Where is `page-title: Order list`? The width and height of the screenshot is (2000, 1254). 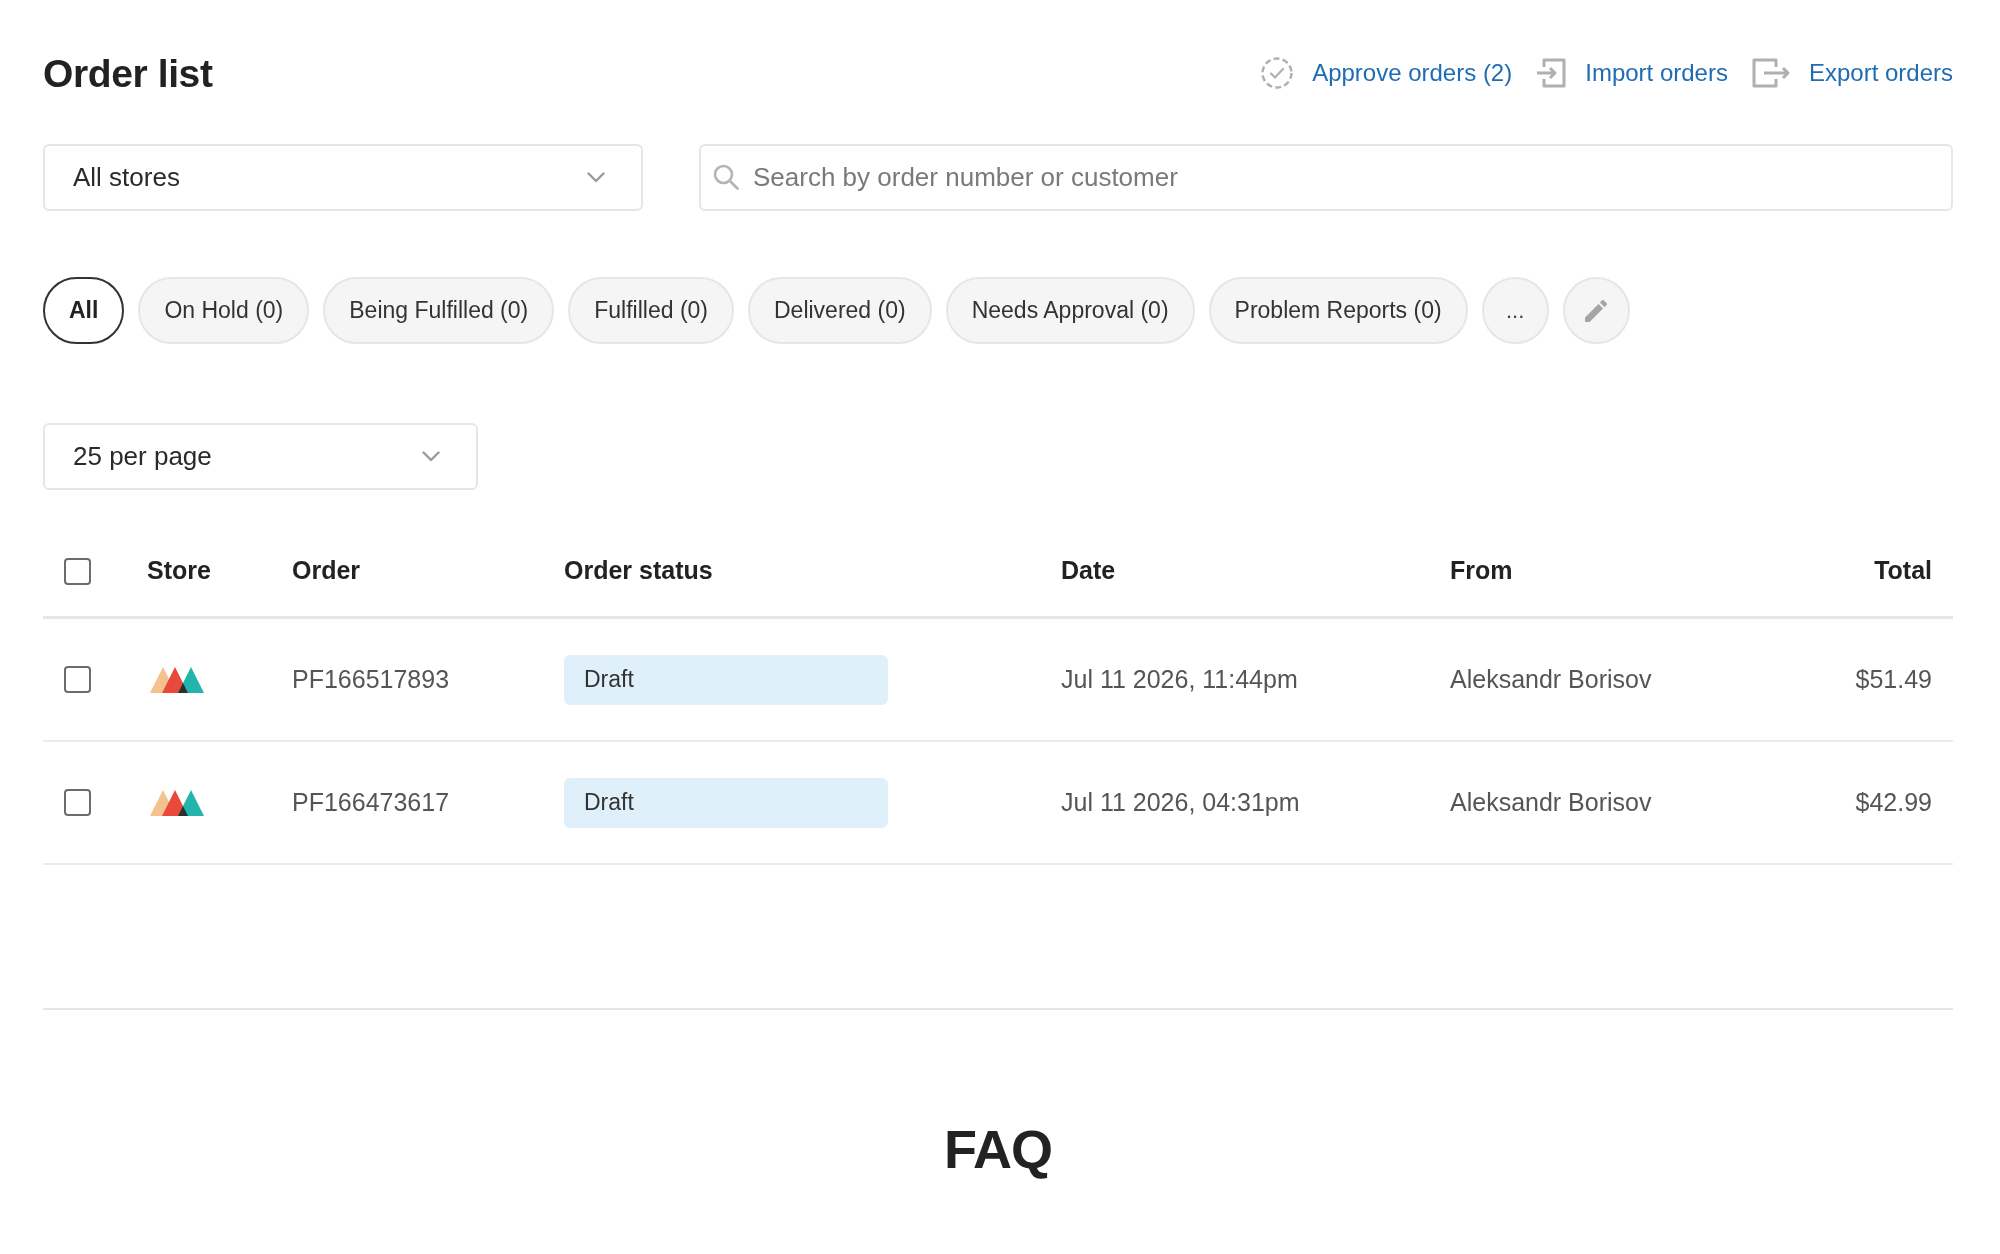 page-title: Order list is located at coordinates (128, 73).